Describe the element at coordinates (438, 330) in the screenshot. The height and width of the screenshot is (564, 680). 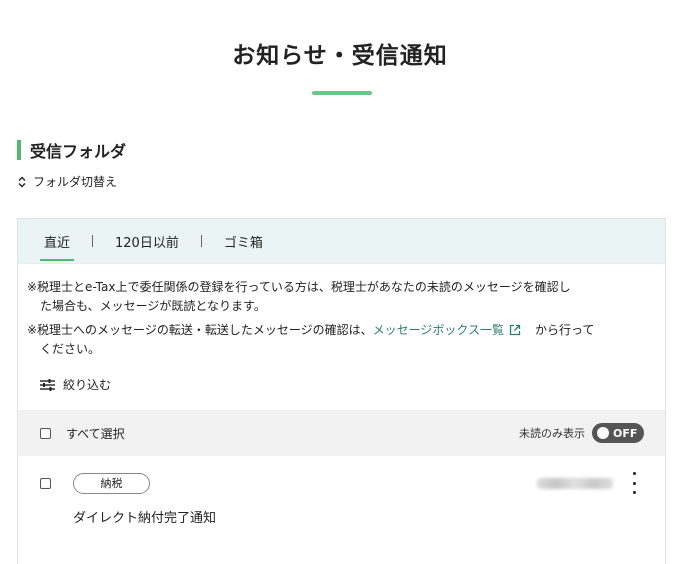
I see `message-box-list-link: メッセージボックス一覧` at that location.